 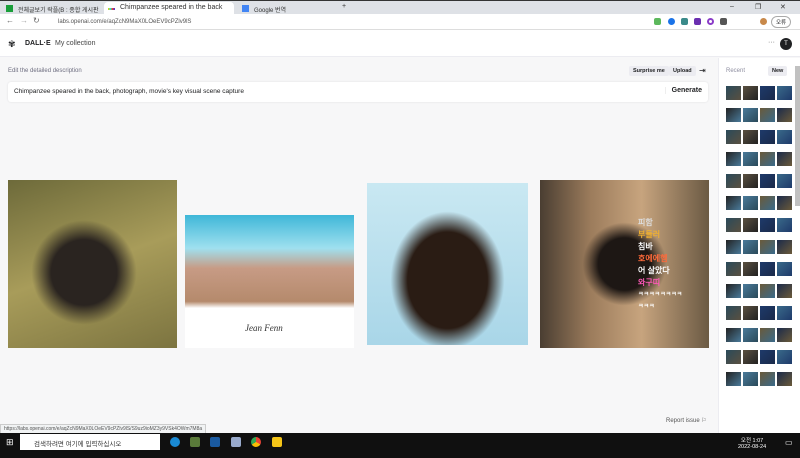 What do you see at coordinates (269, 281) in the screenshot?
I see `generated-image-2: Jean Fenn` at bounding box center [269, 281].